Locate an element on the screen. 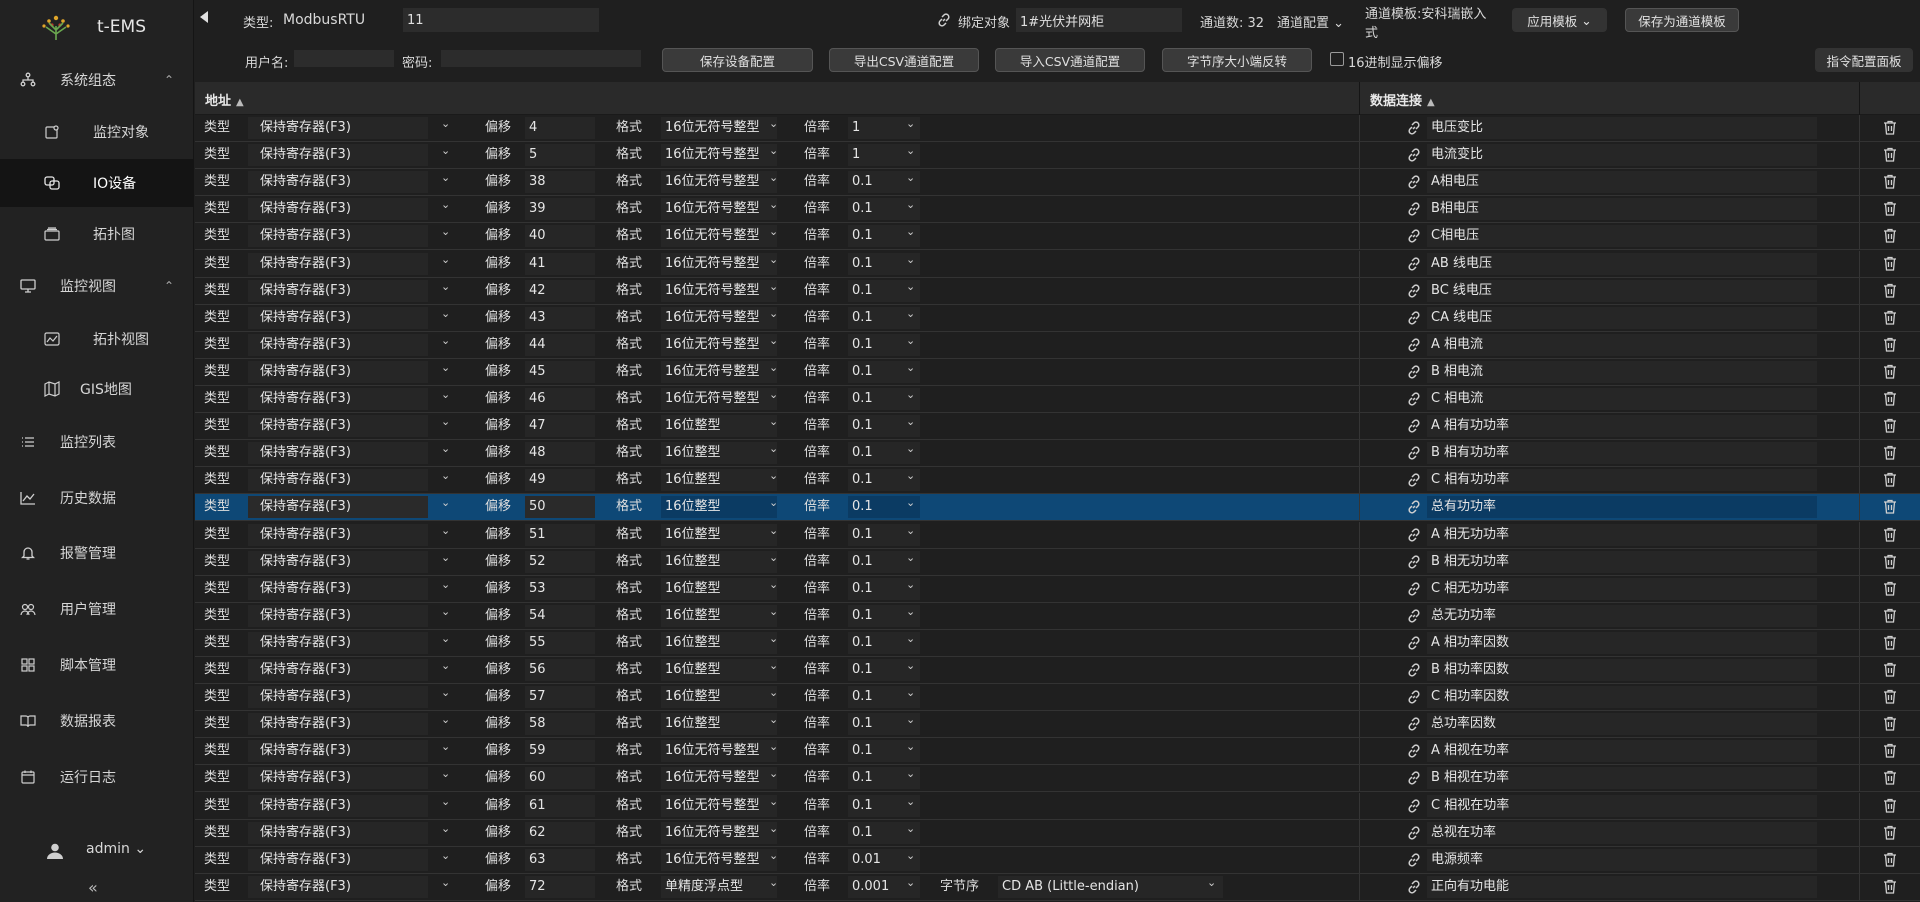 The height and width of the screenshot is (902, 1920). data-link-field: A 相无功功率 is located at coordinates (1622, 534).